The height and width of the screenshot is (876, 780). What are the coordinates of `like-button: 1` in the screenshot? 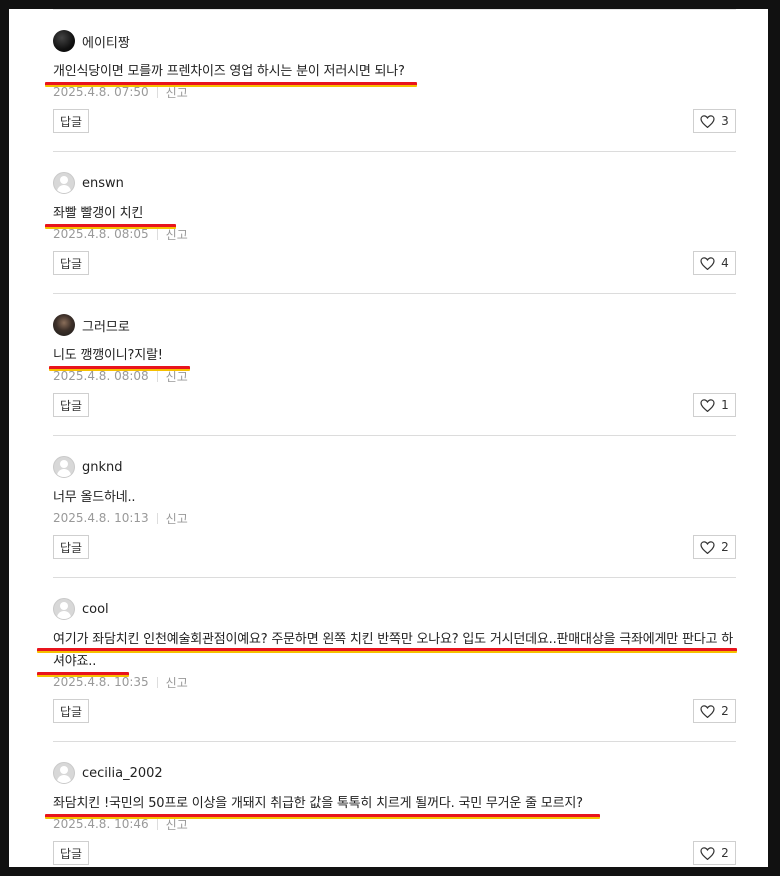 It's located at (714, 405).